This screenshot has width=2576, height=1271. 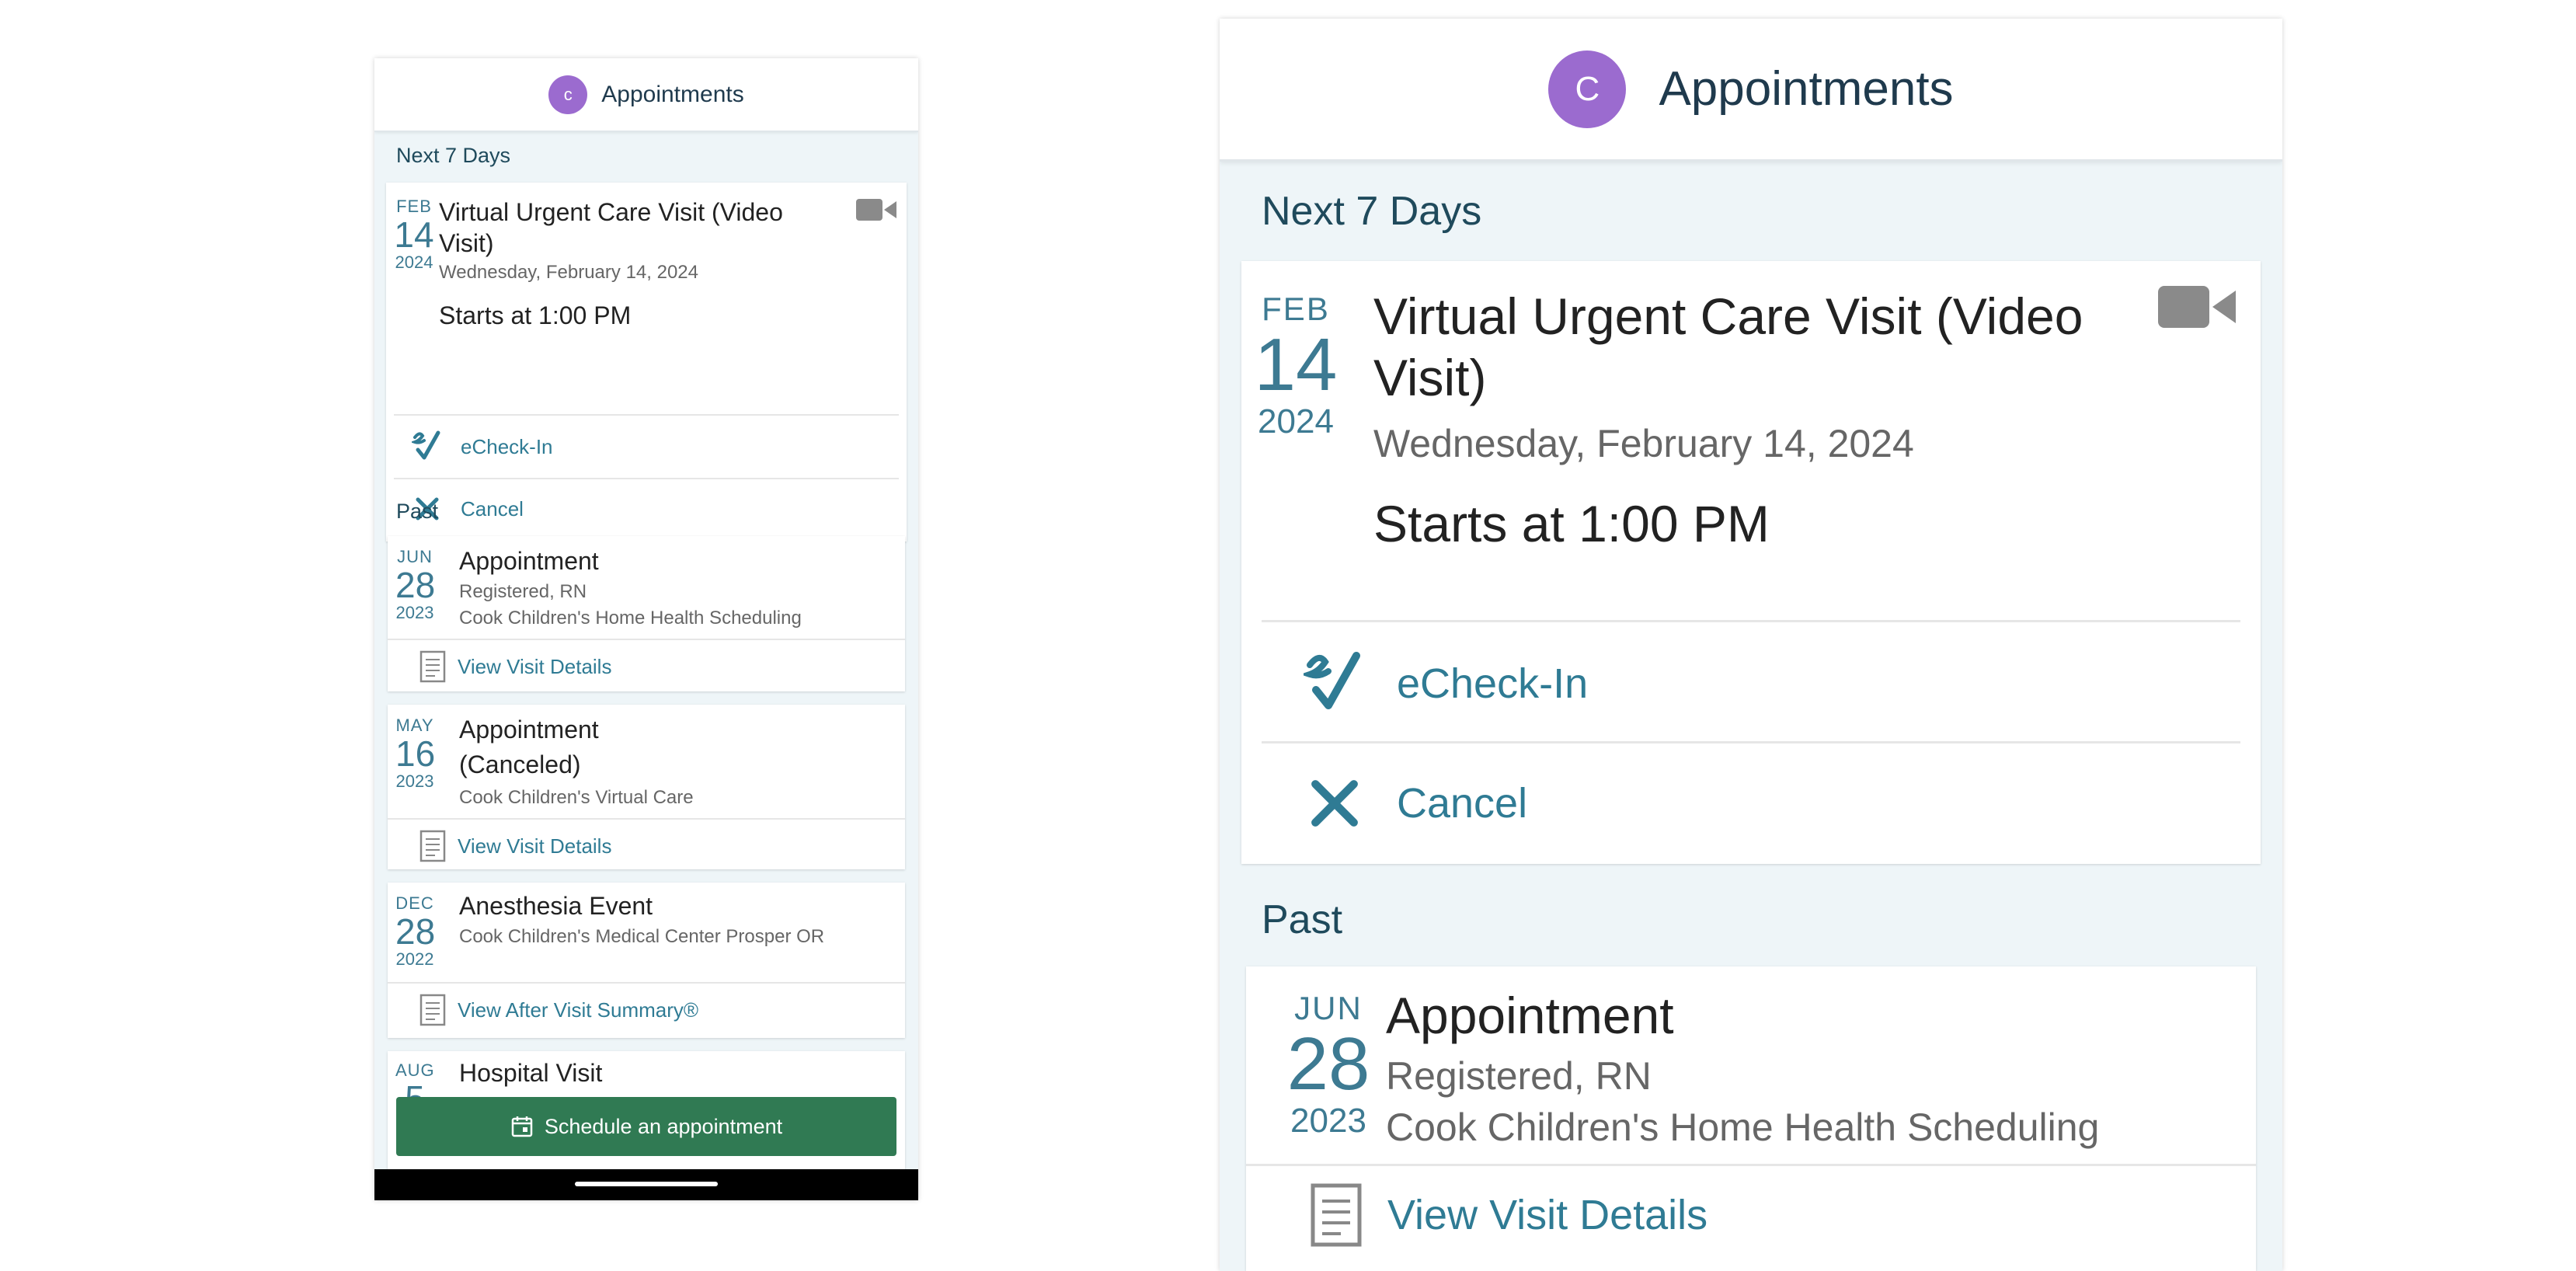 What do you see at coordinates (522, 1126) in the screenshot?
I see `calendar-icon` at bounding box center [522, 1126].